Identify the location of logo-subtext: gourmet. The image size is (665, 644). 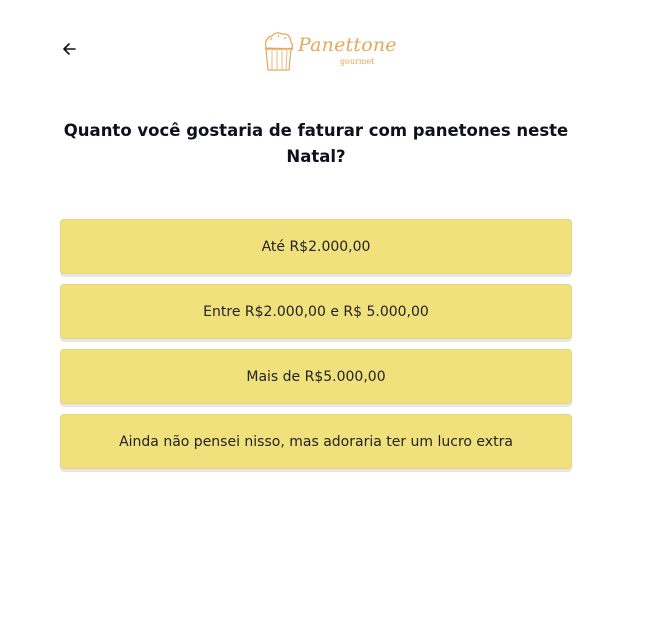
(357, 61).